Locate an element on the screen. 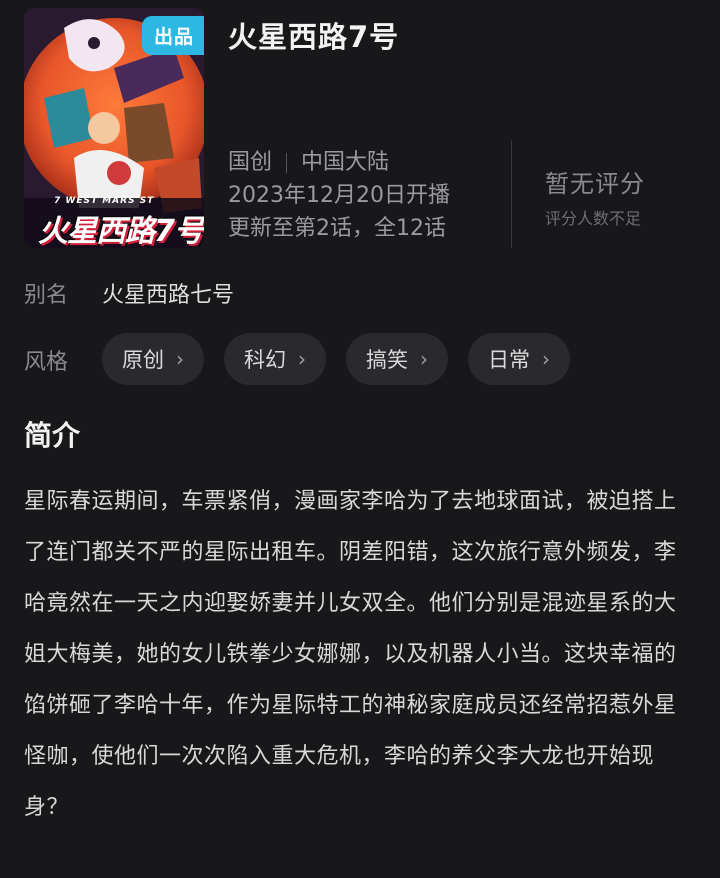 Image resolution: width=720 pixels, height=878 pixels. rating-divider is located at coordinates (511, 194).